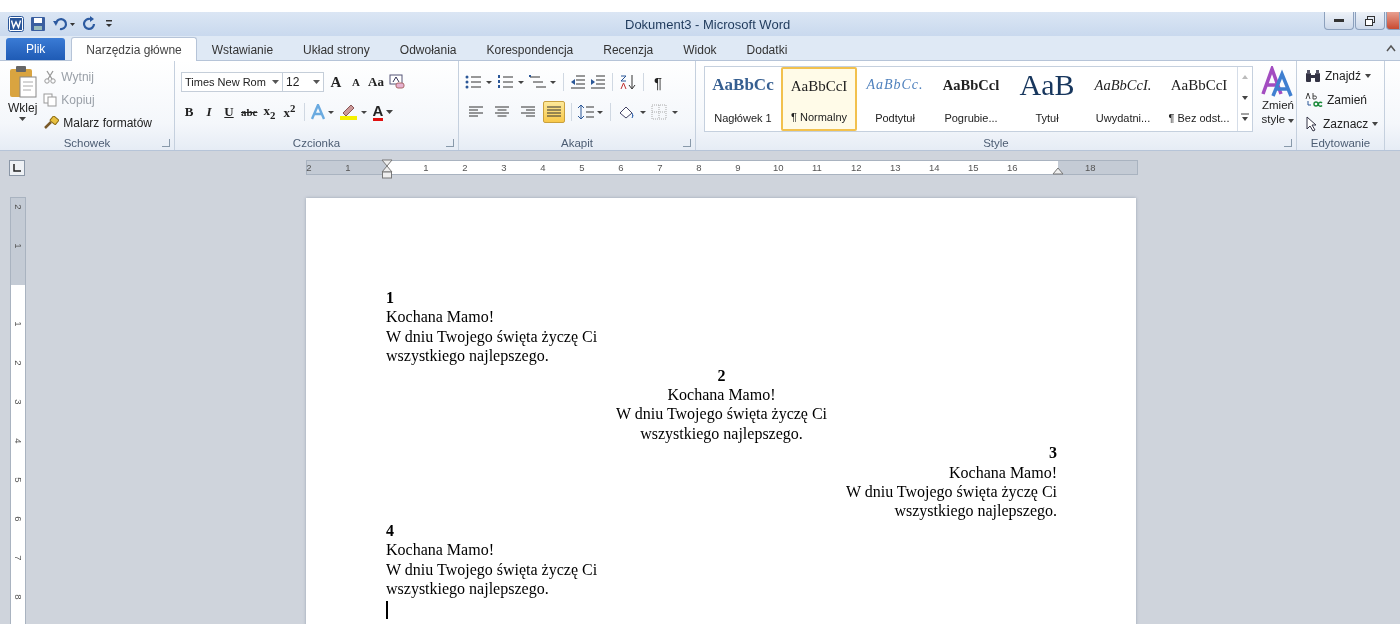  What do you see at coordinates (479, 82) in the screenshot?
I see `bullets-icon` at bounding box center [479, 82].